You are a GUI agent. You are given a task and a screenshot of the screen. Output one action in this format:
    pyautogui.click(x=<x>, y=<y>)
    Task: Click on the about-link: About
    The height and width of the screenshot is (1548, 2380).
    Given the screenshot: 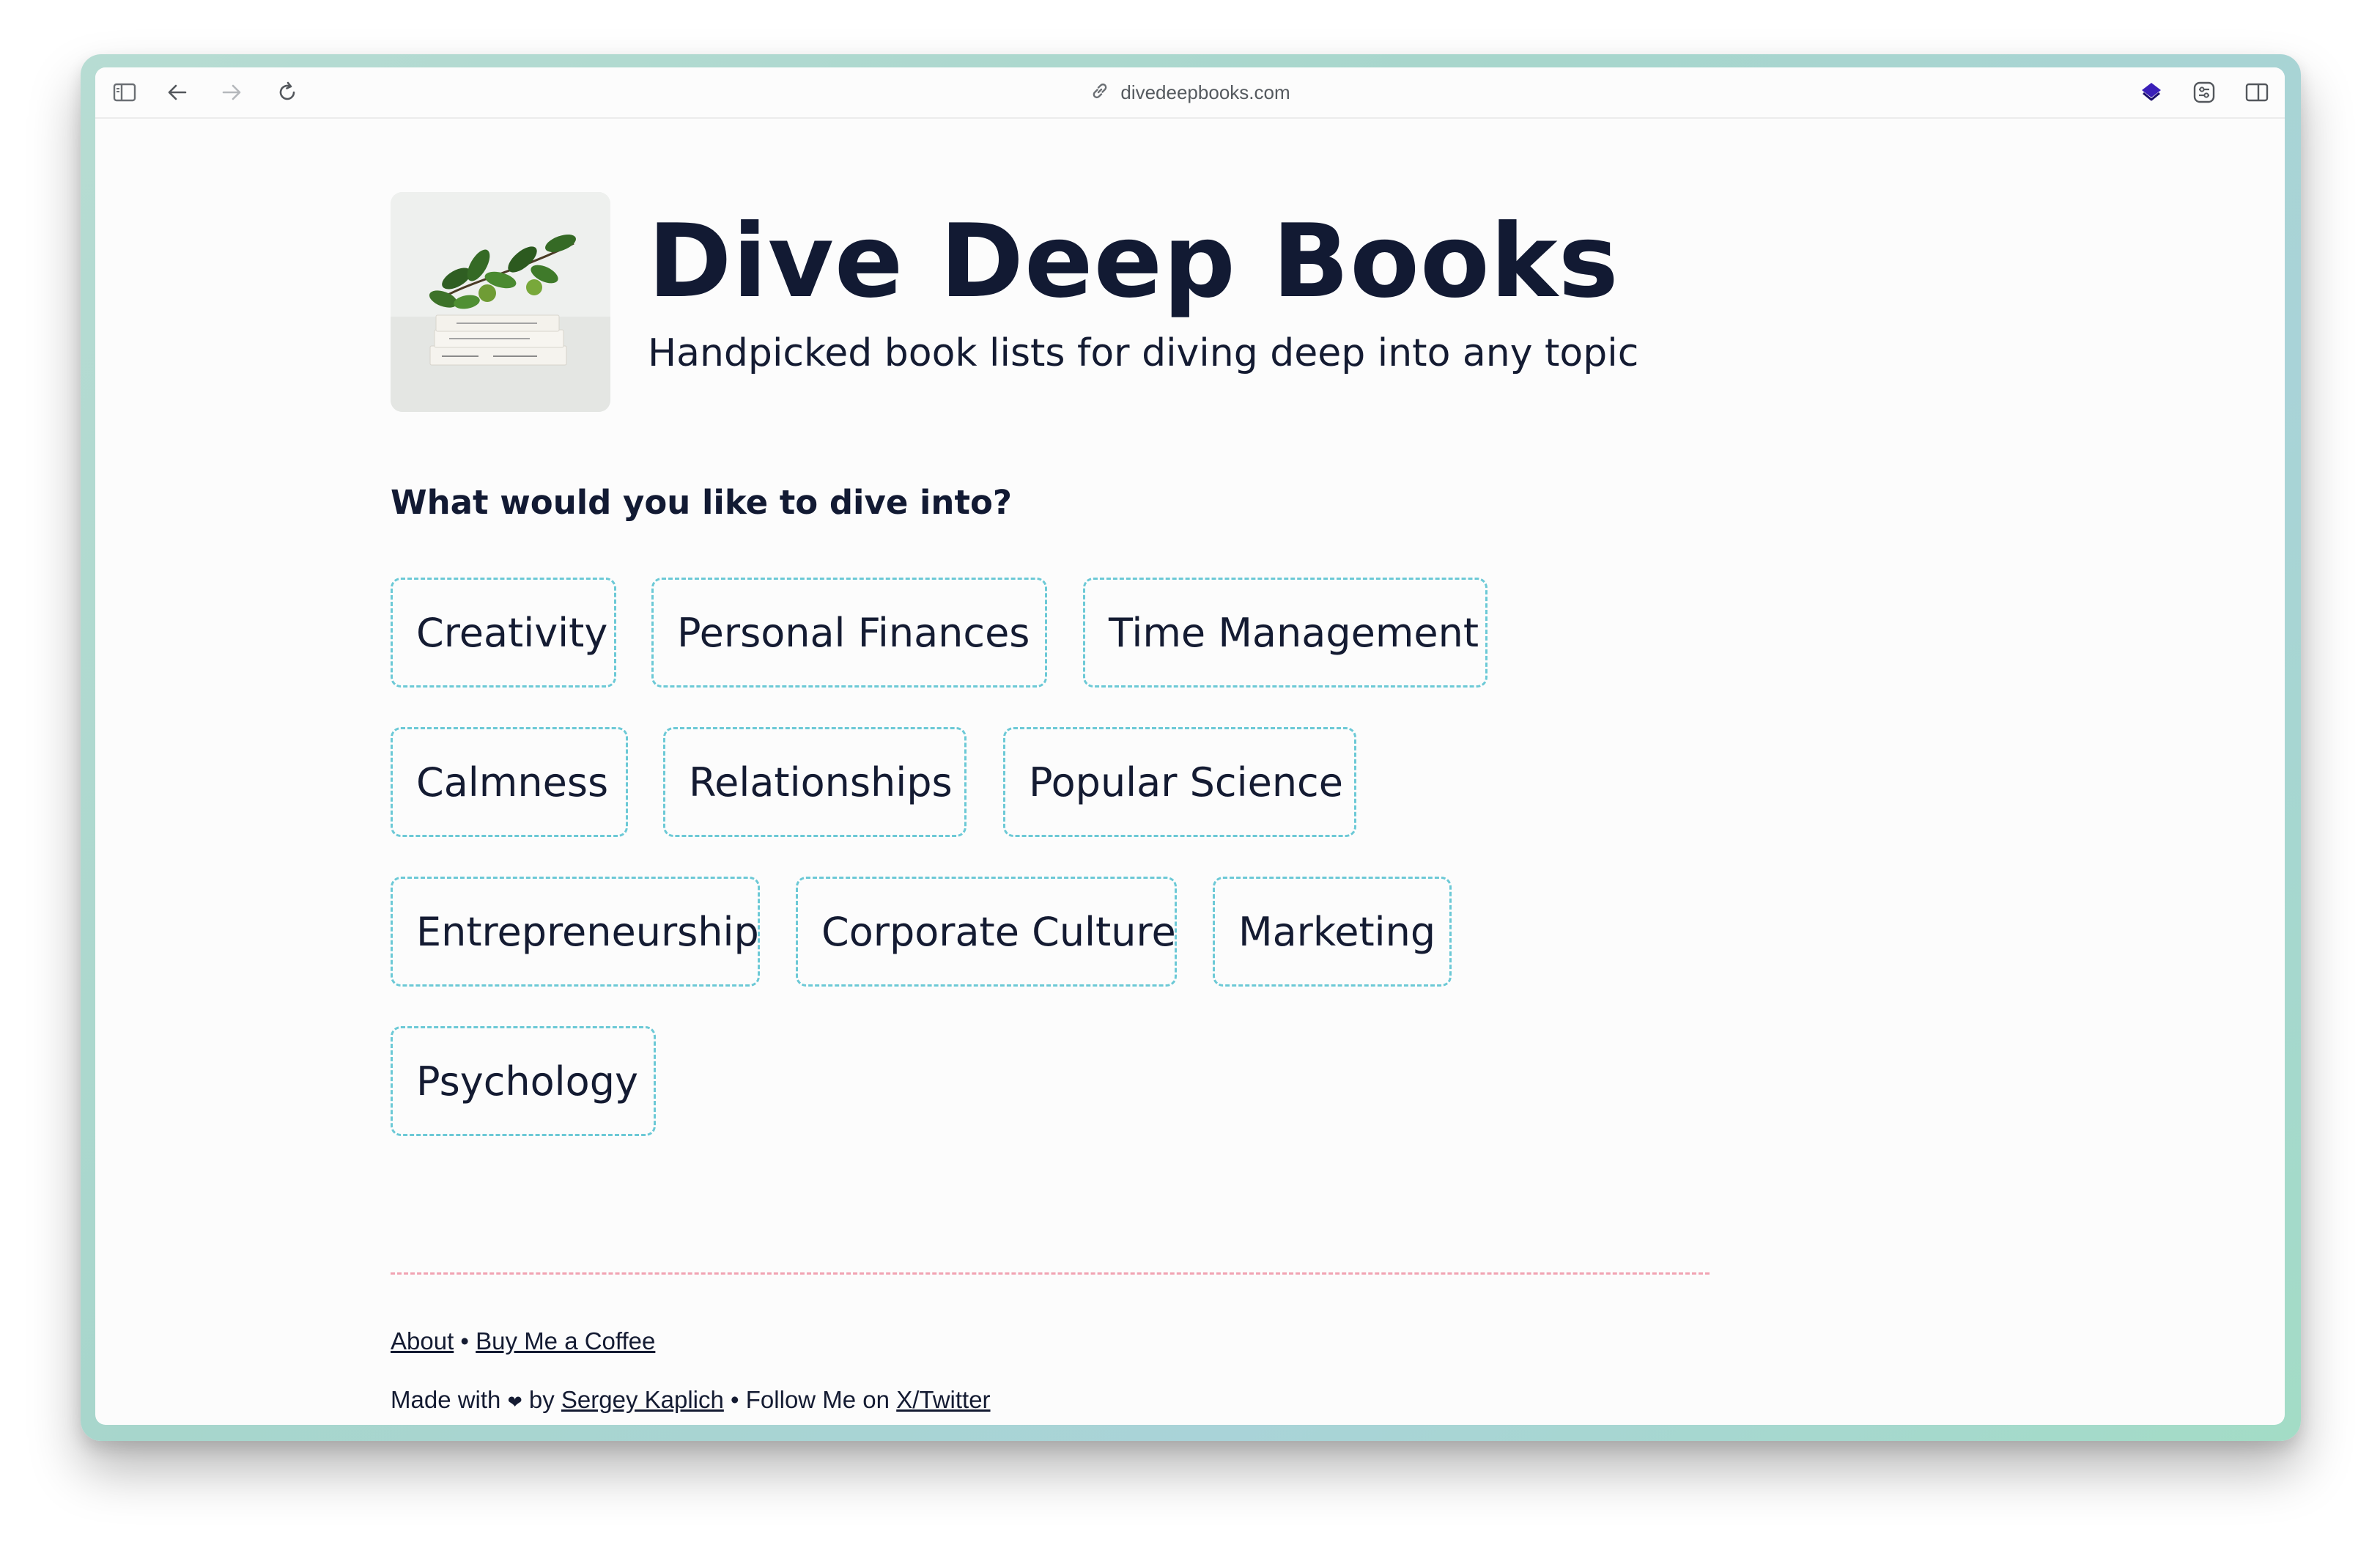 What is the action you would take?
    pyautogui.click(x=422, y=1340)
    